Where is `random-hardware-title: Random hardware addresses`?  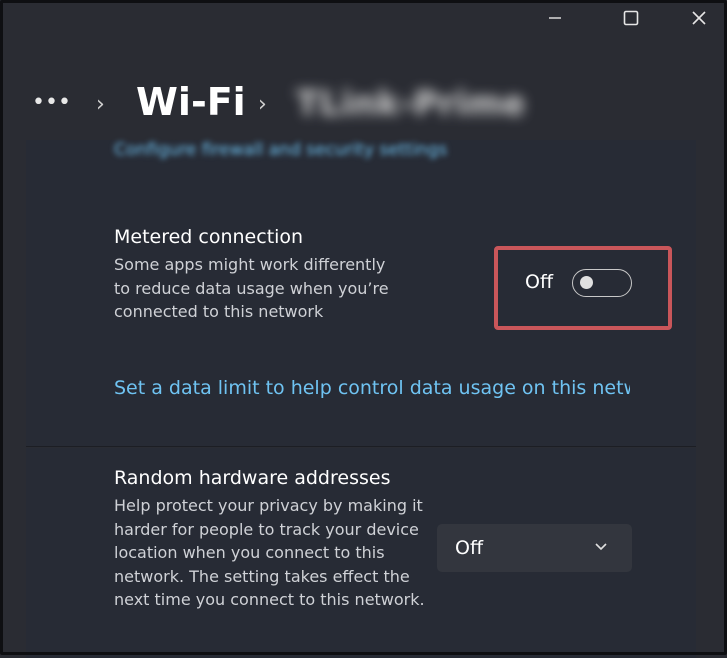 random-hardware-title: Random hardware addresses is located at coordinates (252, 478).